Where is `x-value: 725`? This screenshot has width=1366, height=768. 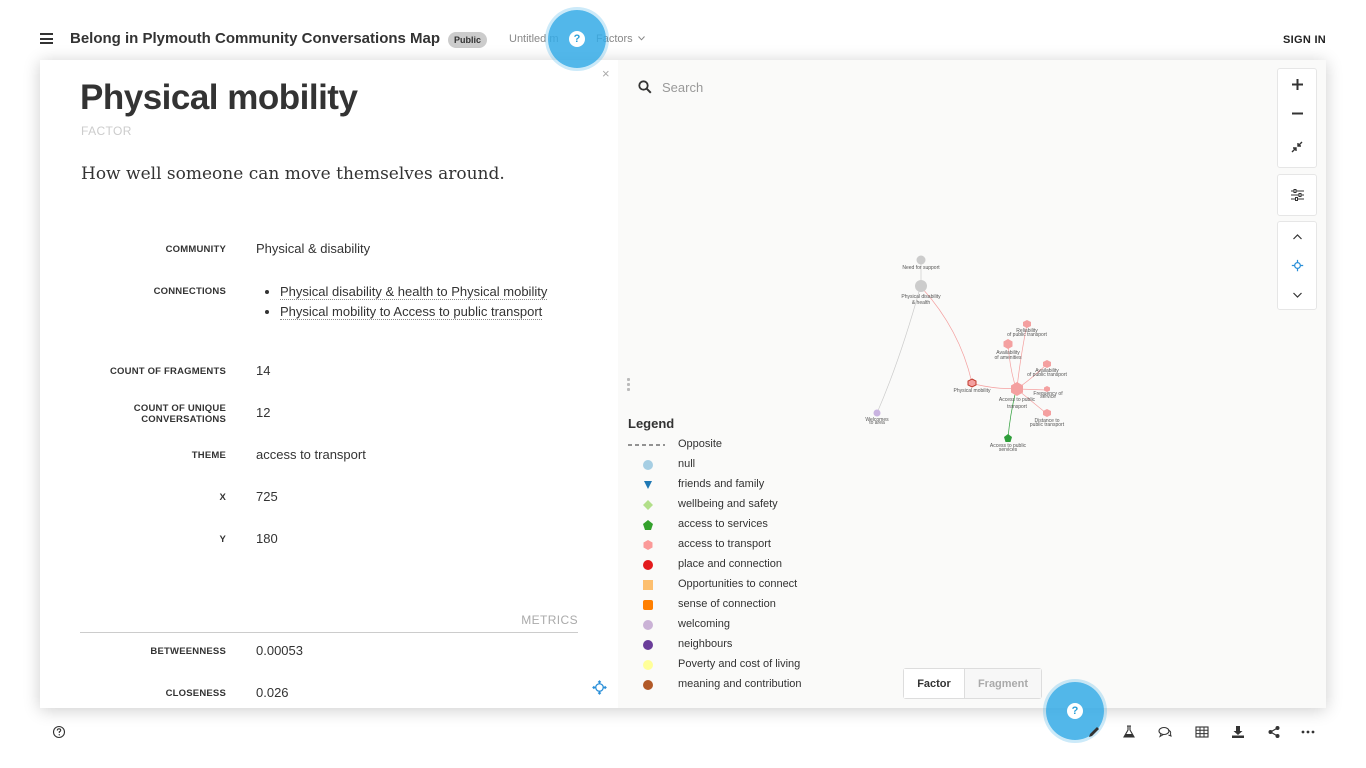 x-value: 725 is located at coordinates (267, 496).